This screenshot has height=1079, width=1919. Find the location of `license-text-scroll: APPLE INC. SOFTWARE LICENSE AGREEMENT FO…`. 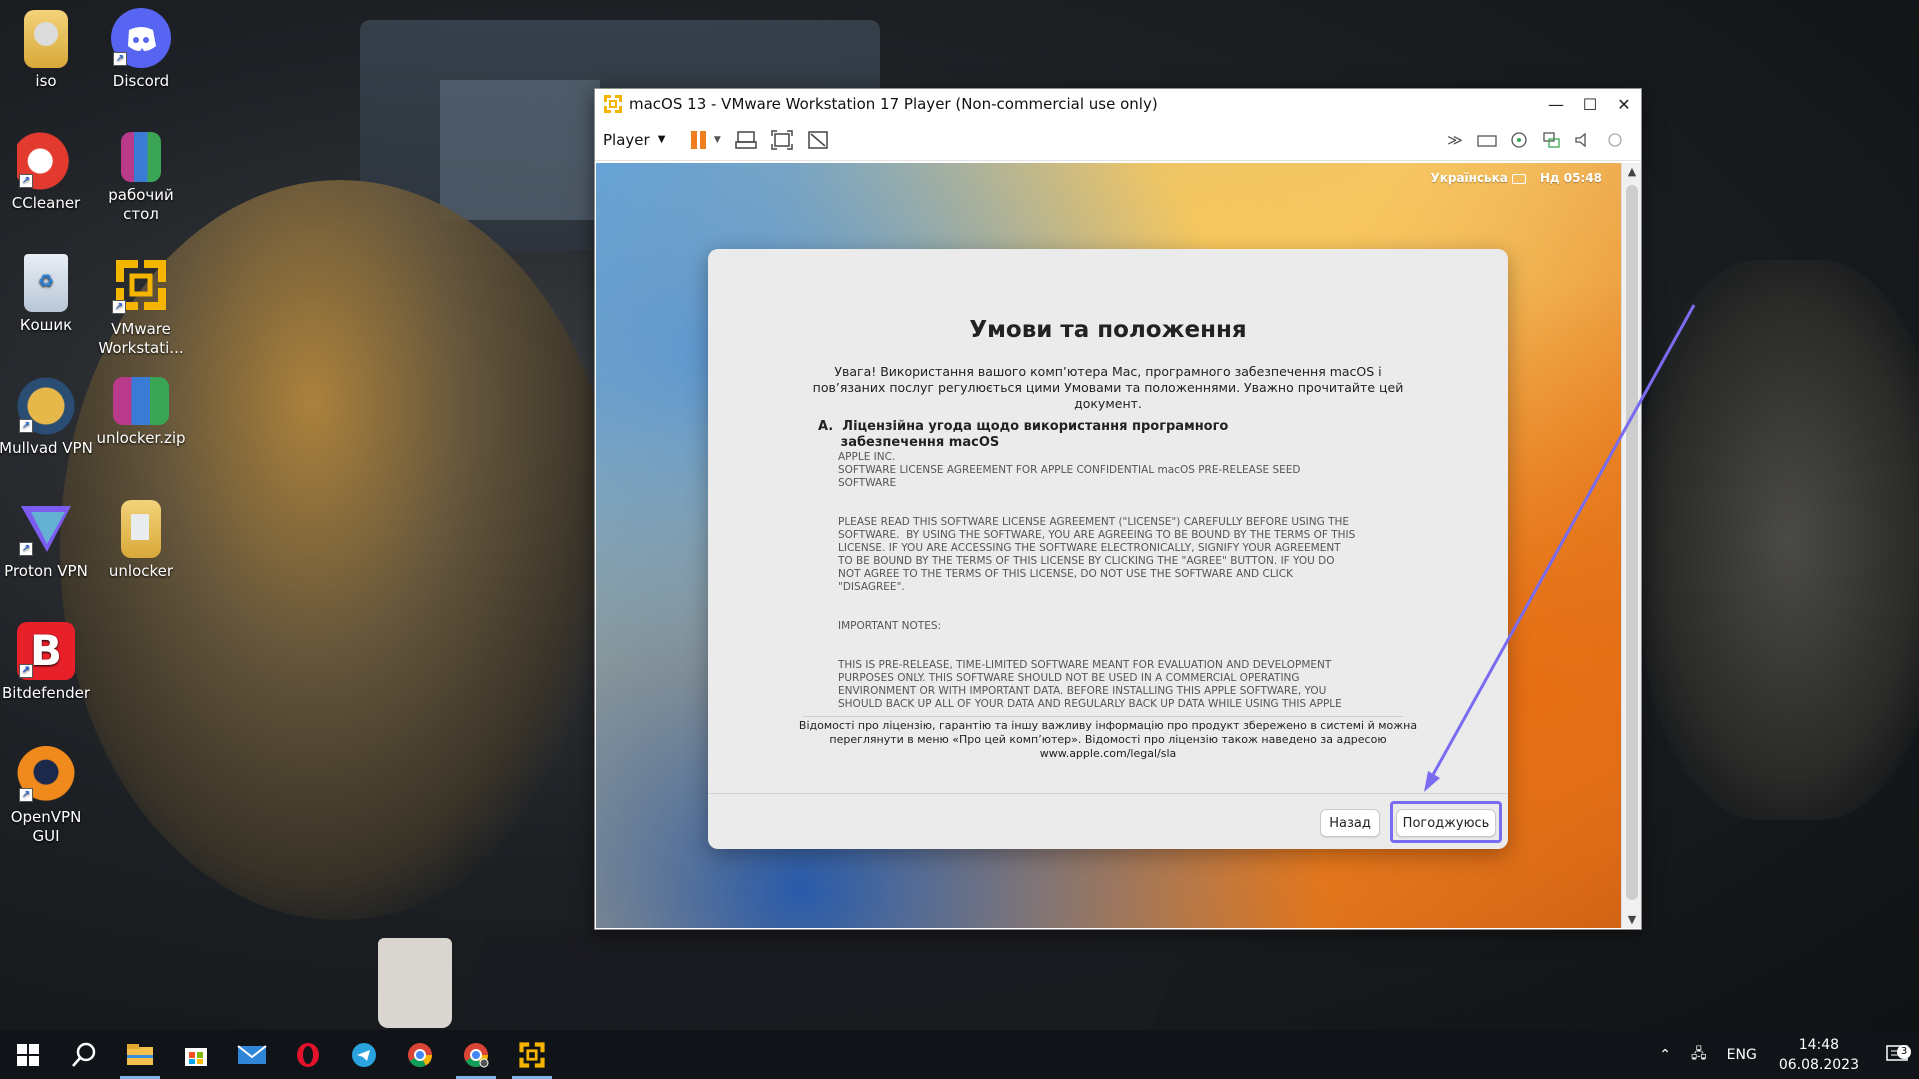

license-text-scroll: APPLE INC. SOFTWARE LICENSE AGREEMENT FO… is located at coordinates (1118, 583).